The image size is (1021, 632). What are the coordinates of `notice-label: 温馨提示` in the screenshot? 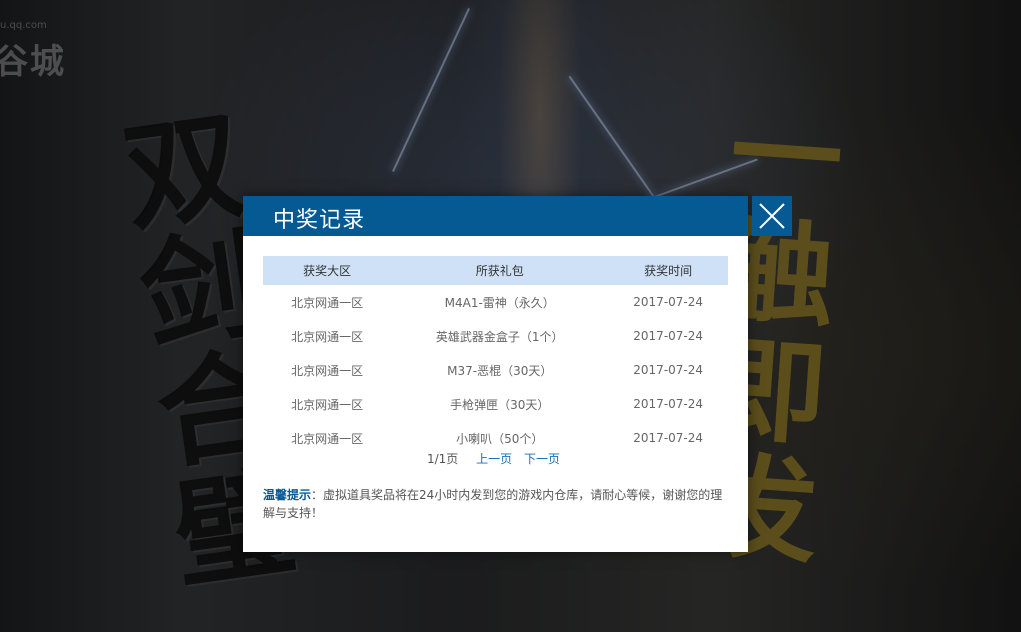 It's located at (287, 495).